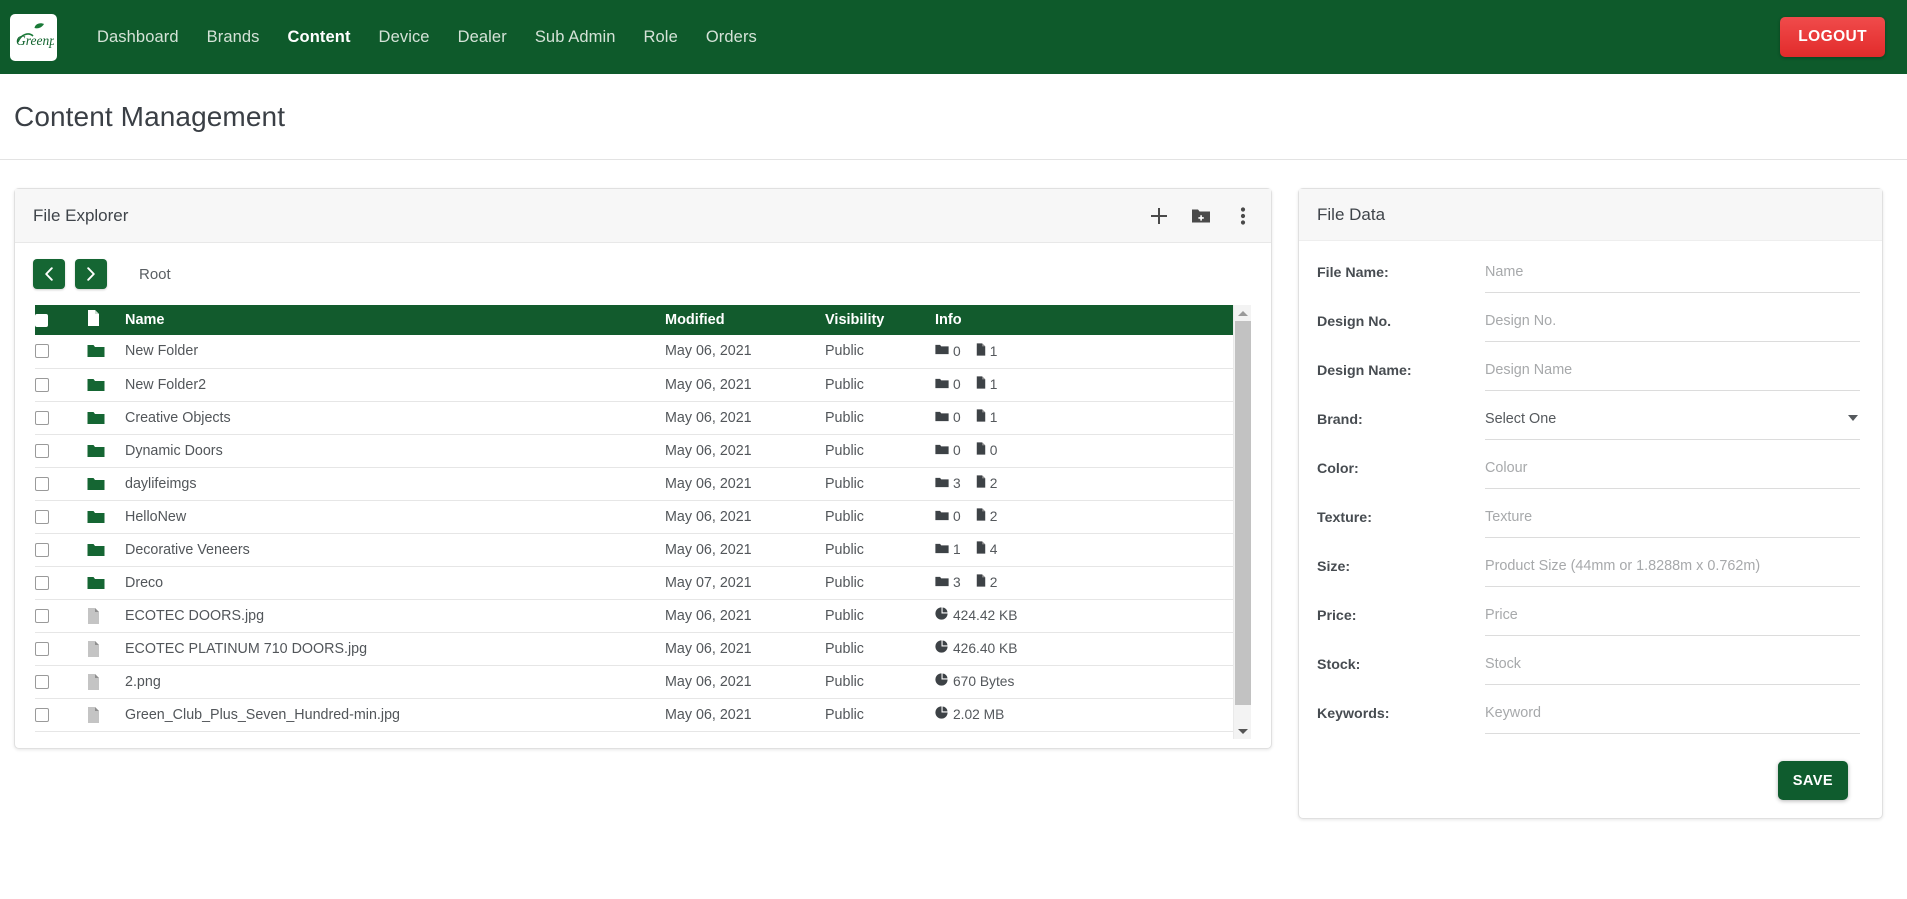 This screenshot has height=899, width=1907. I want to click on table-row: 2.png May 06, 2021 Public 670 Bytes, so click(635, 681).